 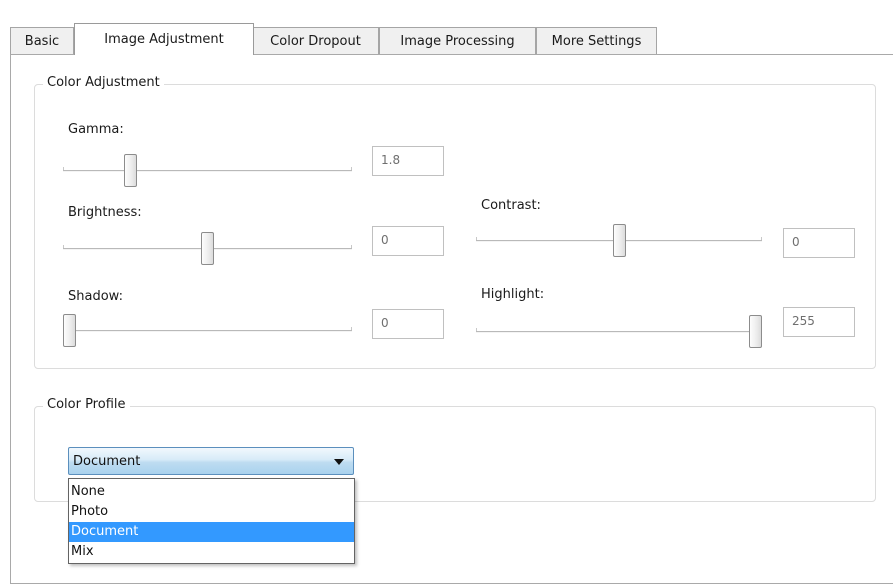 I want to click on shadow-label: Shadow:, so click(x=95, y=296).